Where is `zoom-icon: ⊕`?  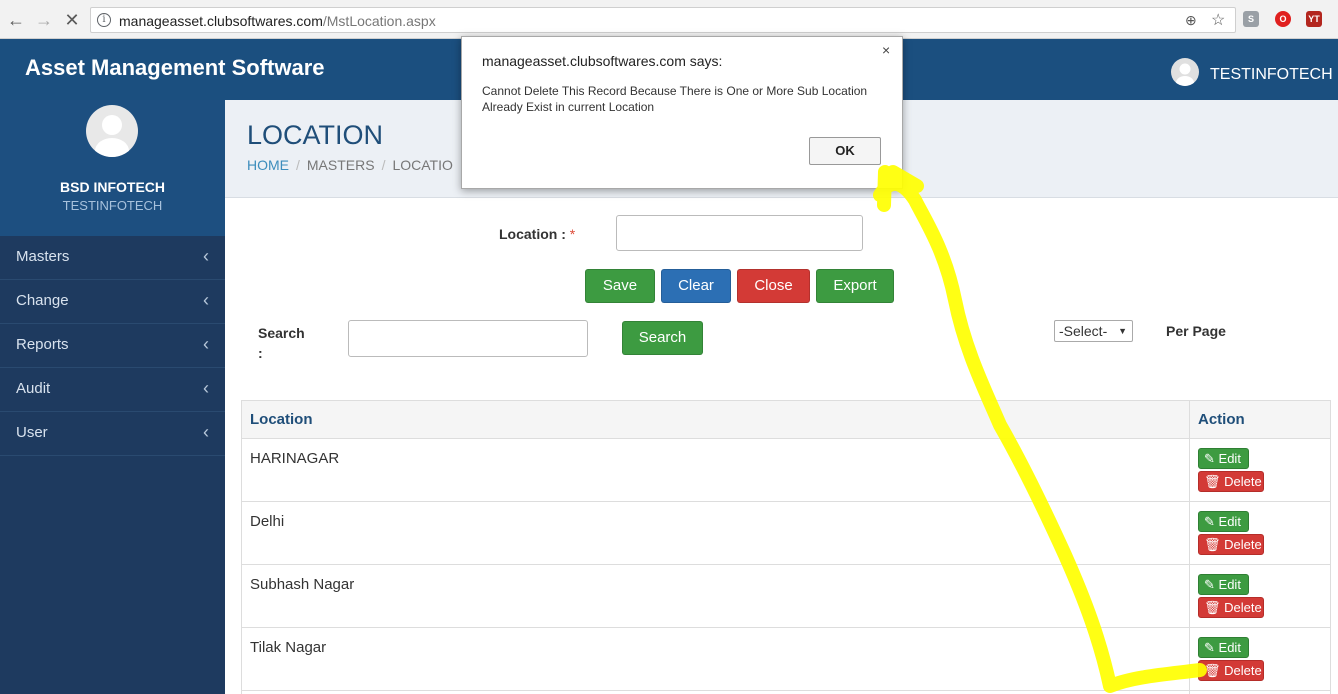
zoom-icon: ⊕ is located at coordinates (1191, 20).